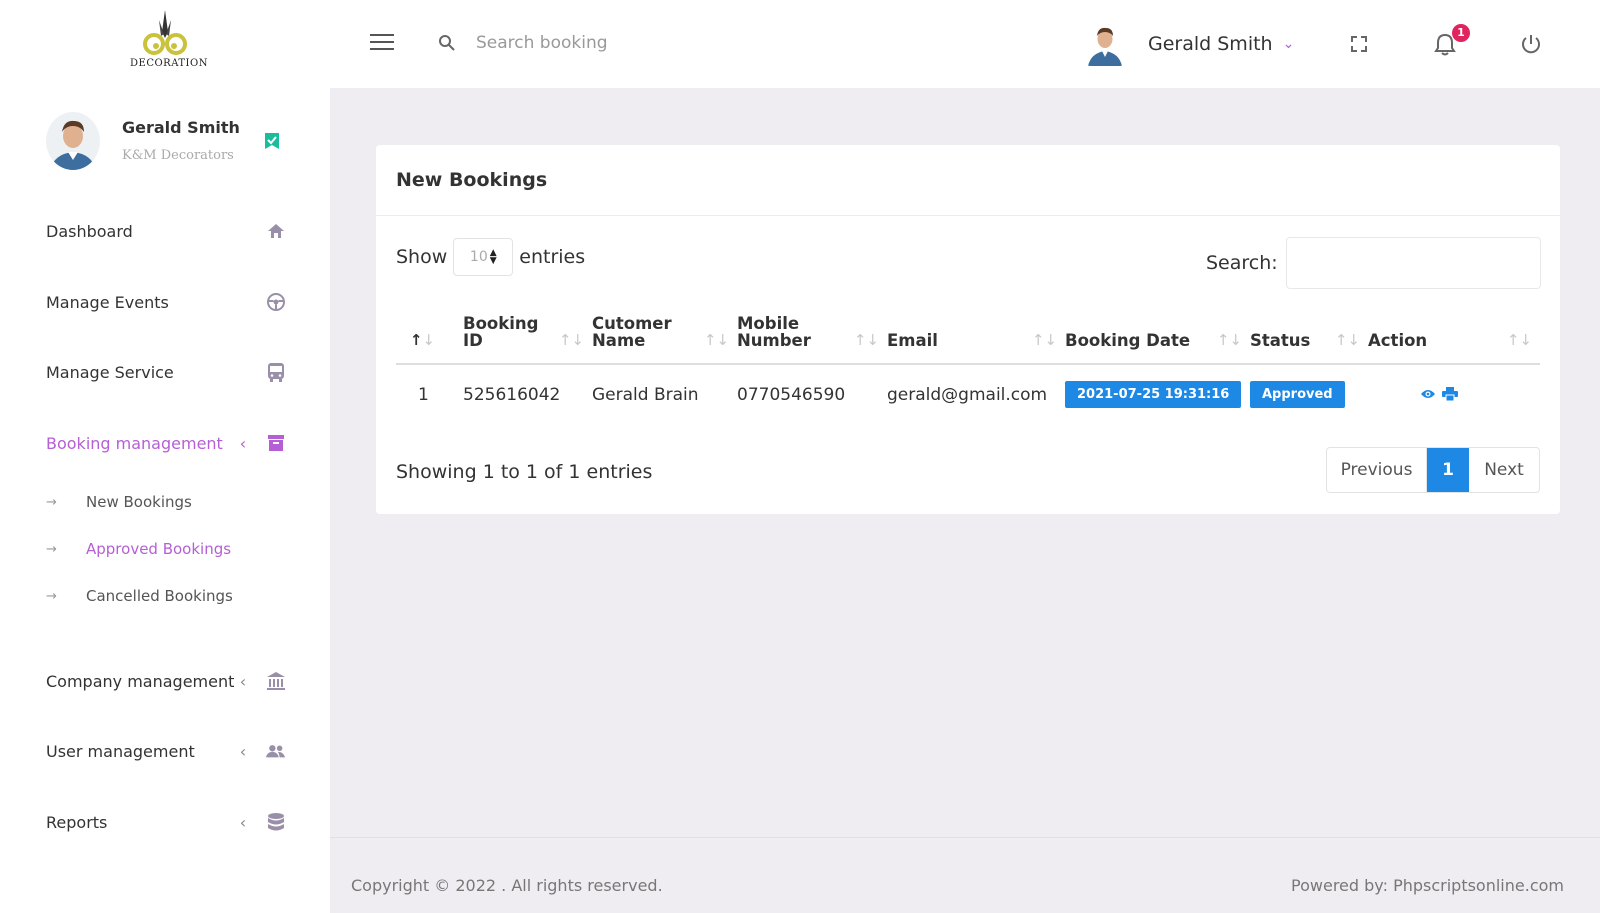 This screenshot has width=1600, height=913. I want to click on profile-company: K&M Decorators, so click(178, 155).